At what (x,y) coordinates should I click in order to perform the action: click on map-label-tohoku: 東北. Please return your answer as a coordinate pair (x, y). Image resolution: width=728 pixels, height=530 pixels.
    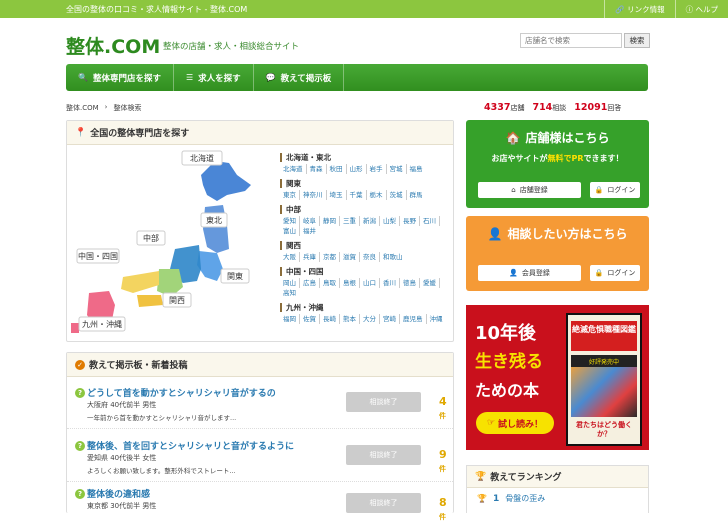
    Looking at the image, I should click on (214, 220).